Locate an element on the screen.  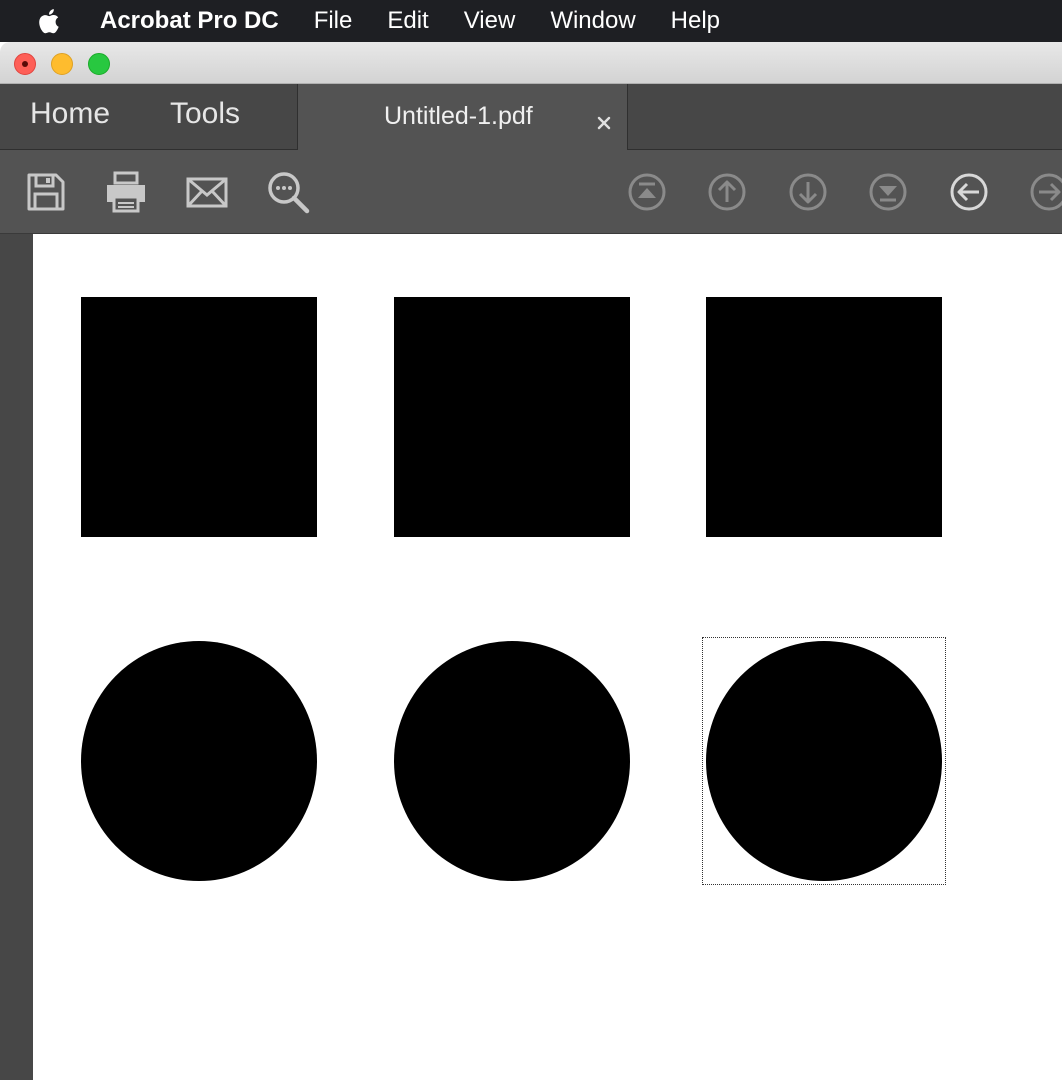
toolbar is located at coordinates (531, 192).